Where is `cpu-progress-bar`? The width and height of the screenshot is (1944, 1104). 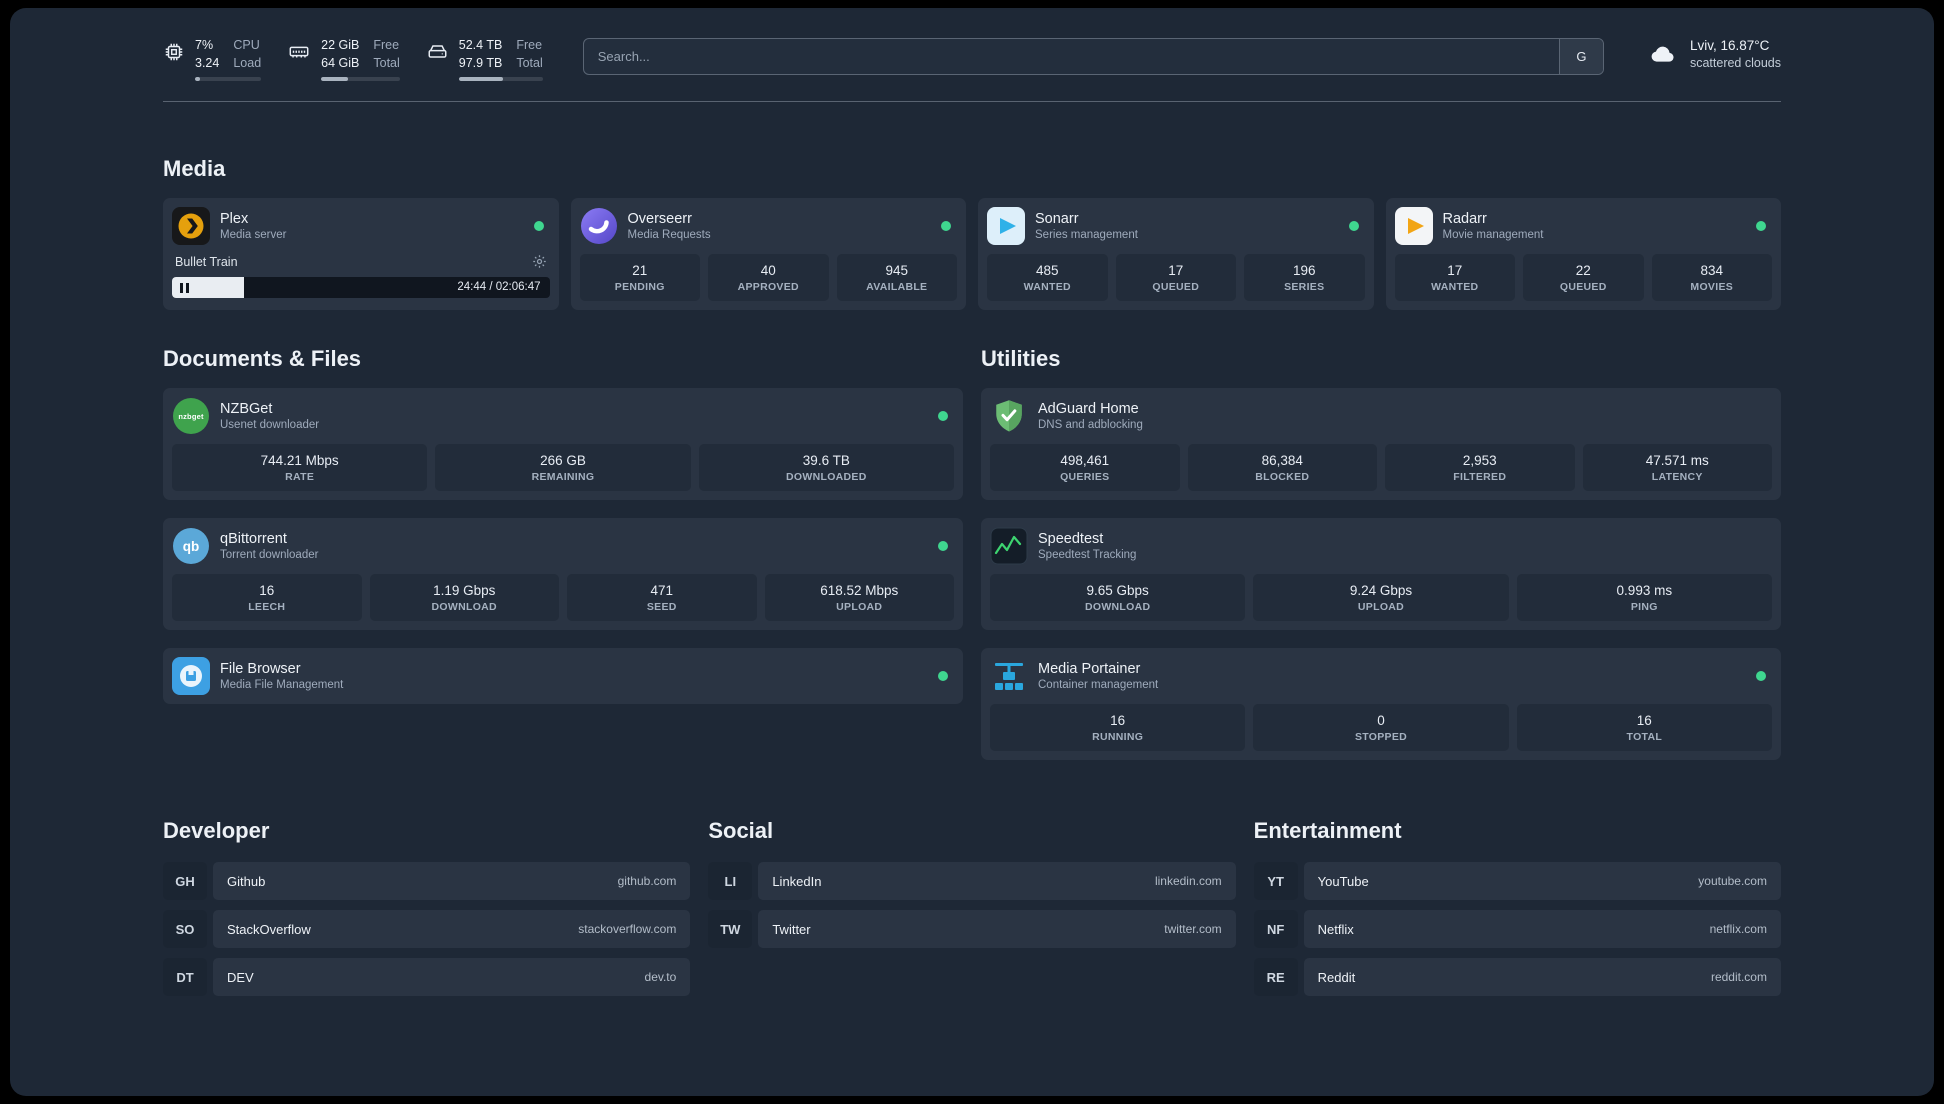 cpu-progress-bar is located at coordinates (228, 79).